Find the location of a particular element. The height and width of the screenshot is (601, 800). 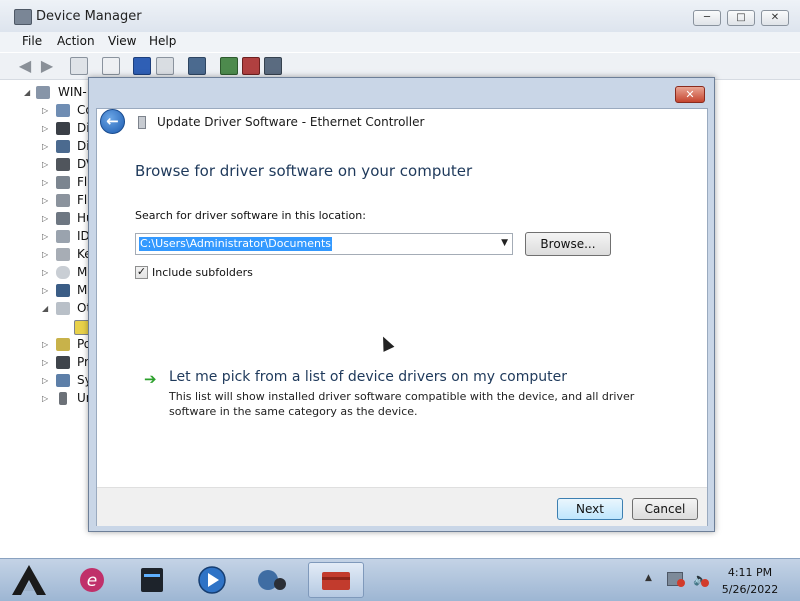

network-error-icon is located at coordinates (681, 583).